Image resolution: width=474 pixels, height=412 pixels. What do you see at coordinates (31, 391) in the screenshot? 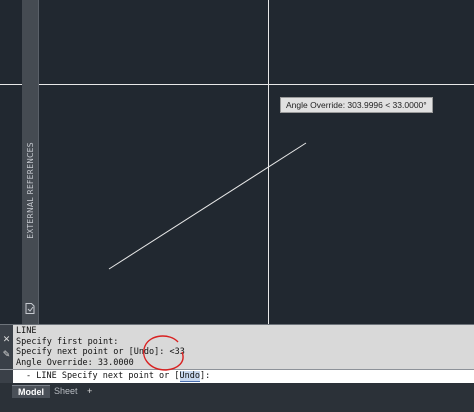
I see `tab-model: Model` at bounding box center [31, 391].